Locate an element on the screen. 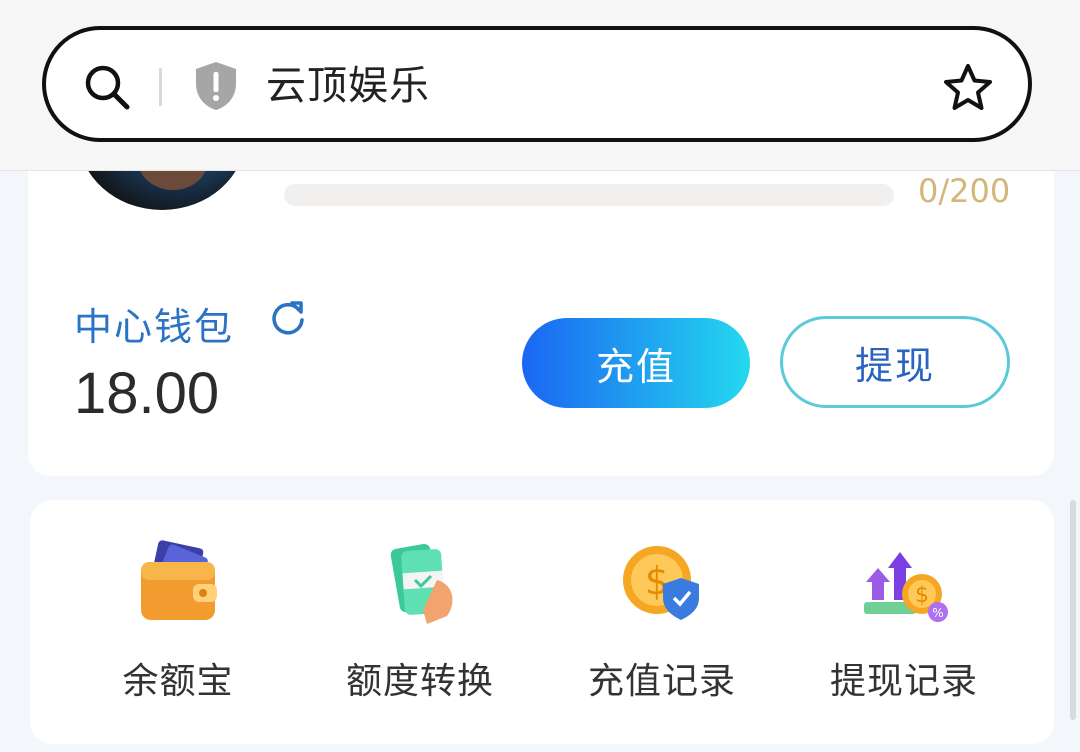 This screenshot has height=752, width=1080. vip-progress-bar is located at coordinates (589, 195).